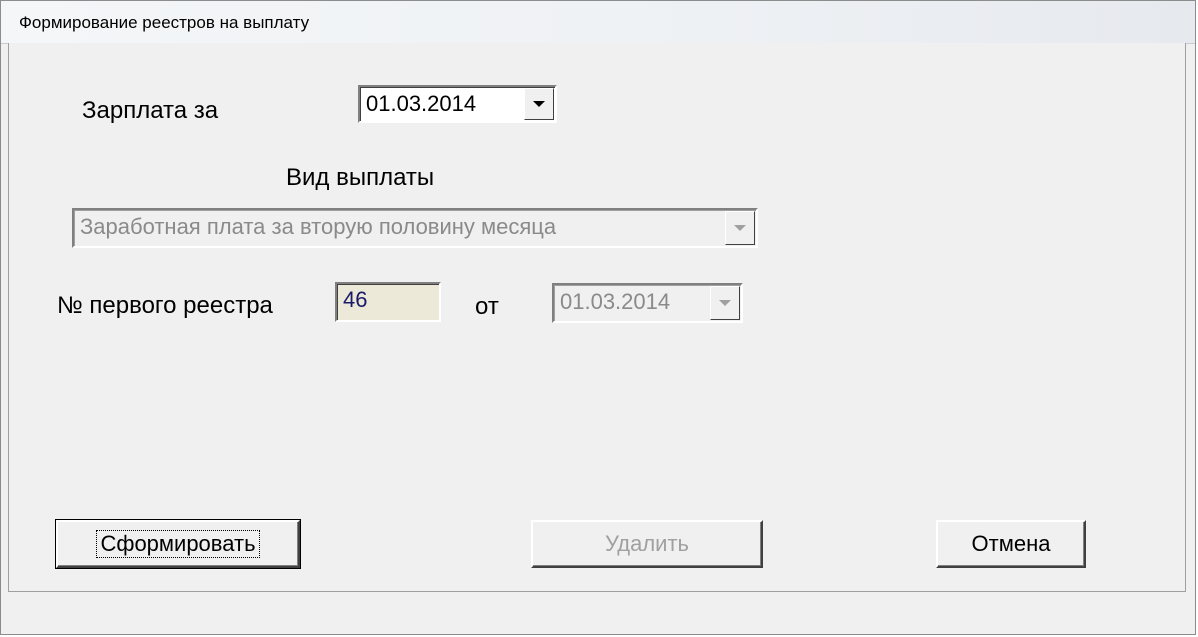 The width and height of the screenshot is (1198, 637). I want to click on form-button: Сформировать, so click(178, 544).